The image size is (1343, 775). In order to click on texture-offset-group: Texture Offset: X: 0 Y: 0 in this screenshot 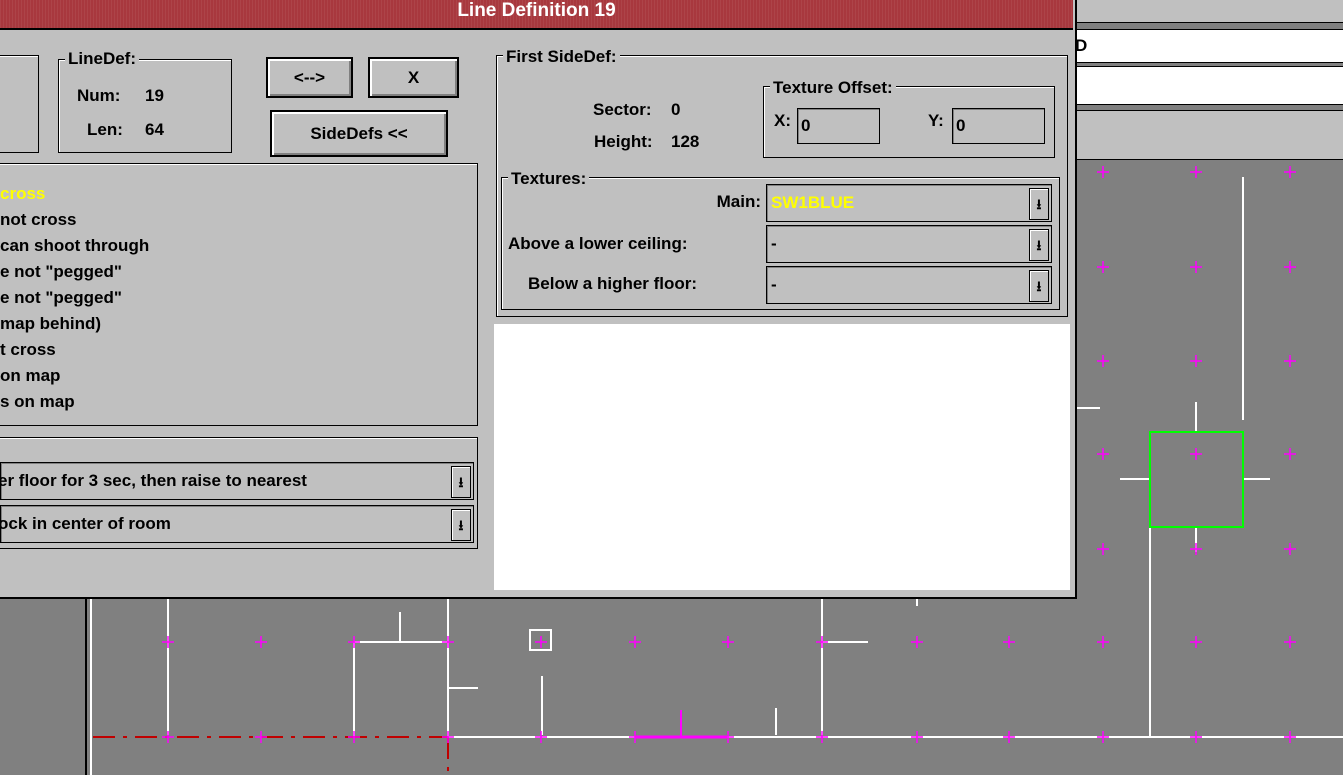, I will do `click(909, 118)`.